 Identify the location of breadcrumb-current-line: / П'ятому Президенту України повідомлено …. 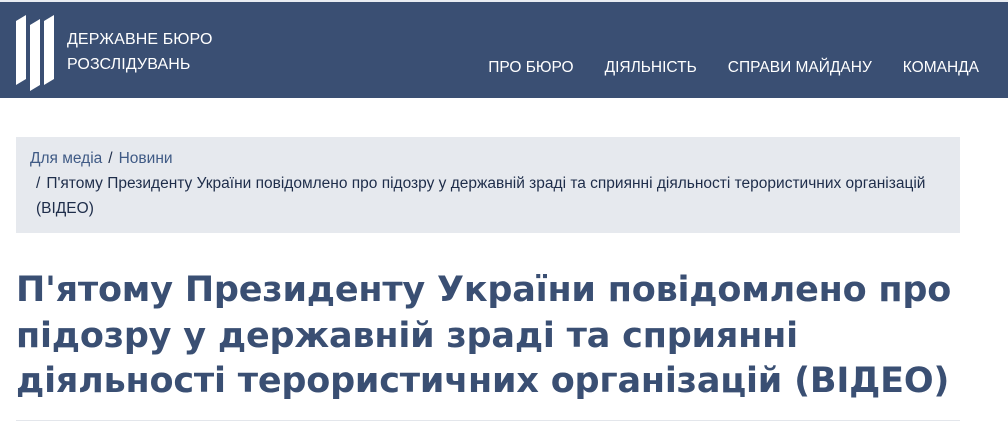
(488, 196).